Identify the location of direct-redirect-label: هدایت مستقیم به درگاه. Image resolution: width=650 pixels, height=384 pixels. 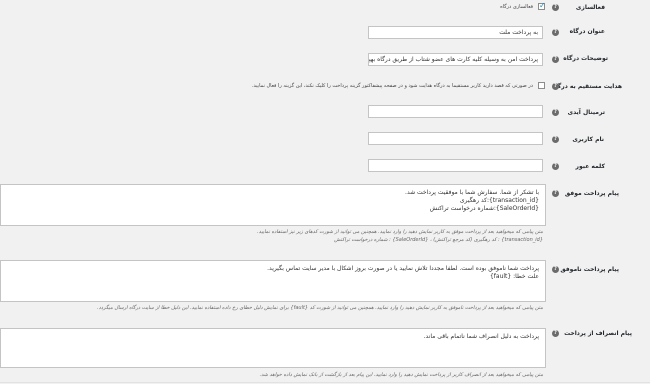
(586, 86).